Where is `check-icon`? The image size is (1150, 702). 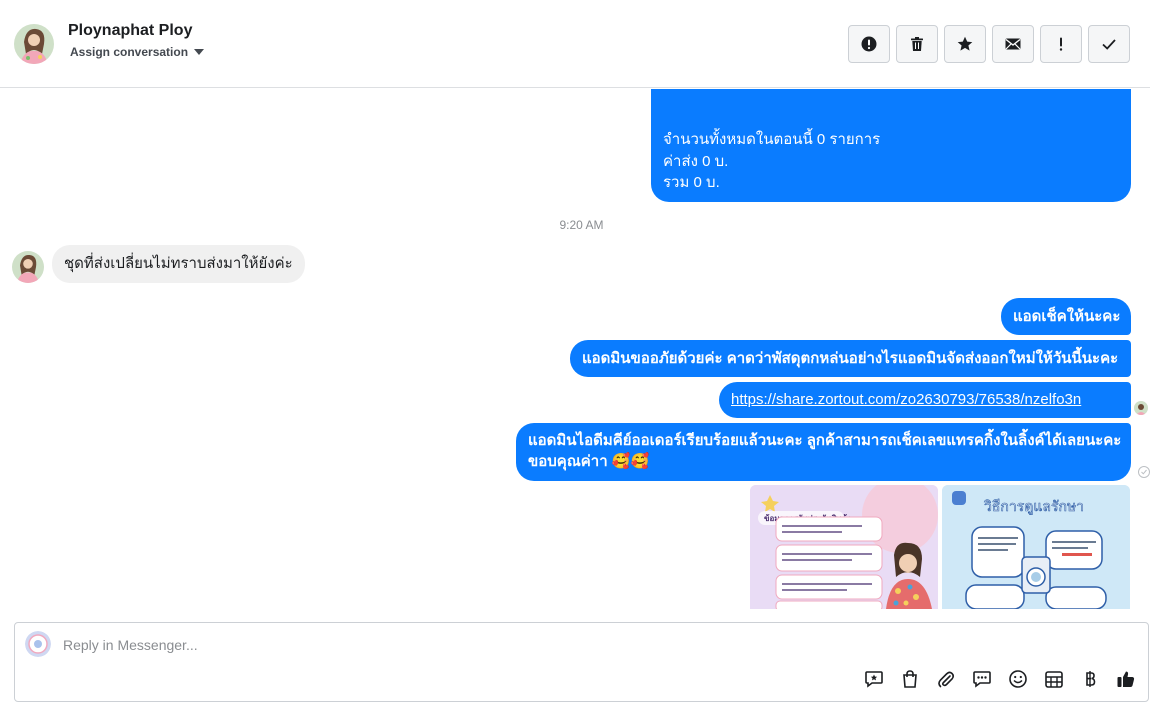 check-icon is located at coordinates (1109, 44).